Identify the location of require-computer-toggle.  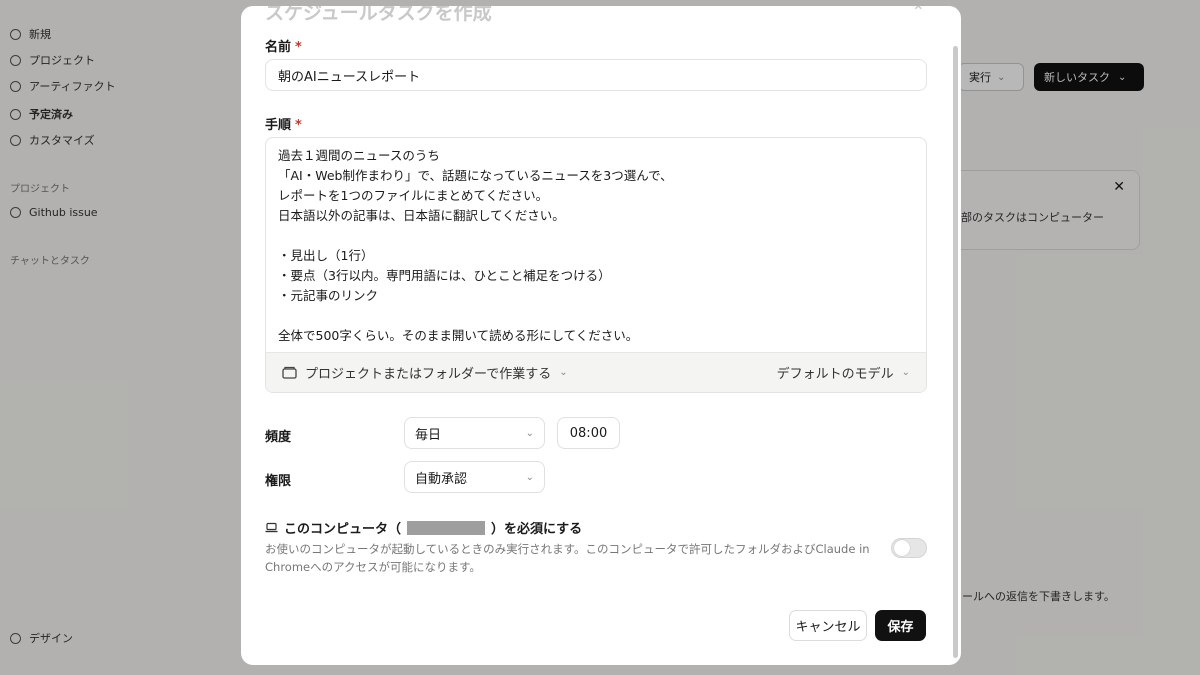
(909, 548).